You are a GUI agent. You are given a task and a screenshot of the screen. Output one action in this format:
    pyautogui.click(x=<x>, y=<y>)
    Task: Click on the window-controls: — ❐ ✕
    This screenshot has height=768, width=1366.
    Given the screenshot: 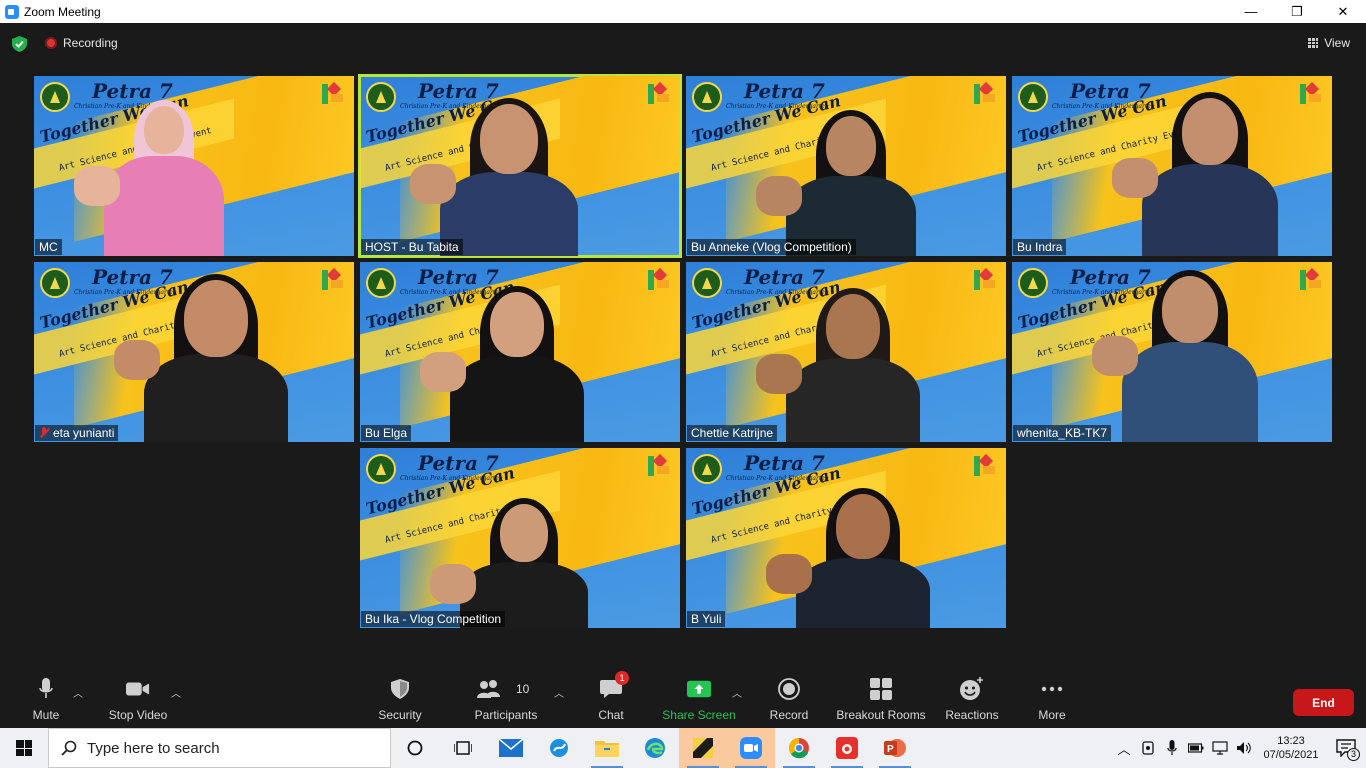 What is the action you would take?
    pyautogui.click(x=1297, y=11)
    